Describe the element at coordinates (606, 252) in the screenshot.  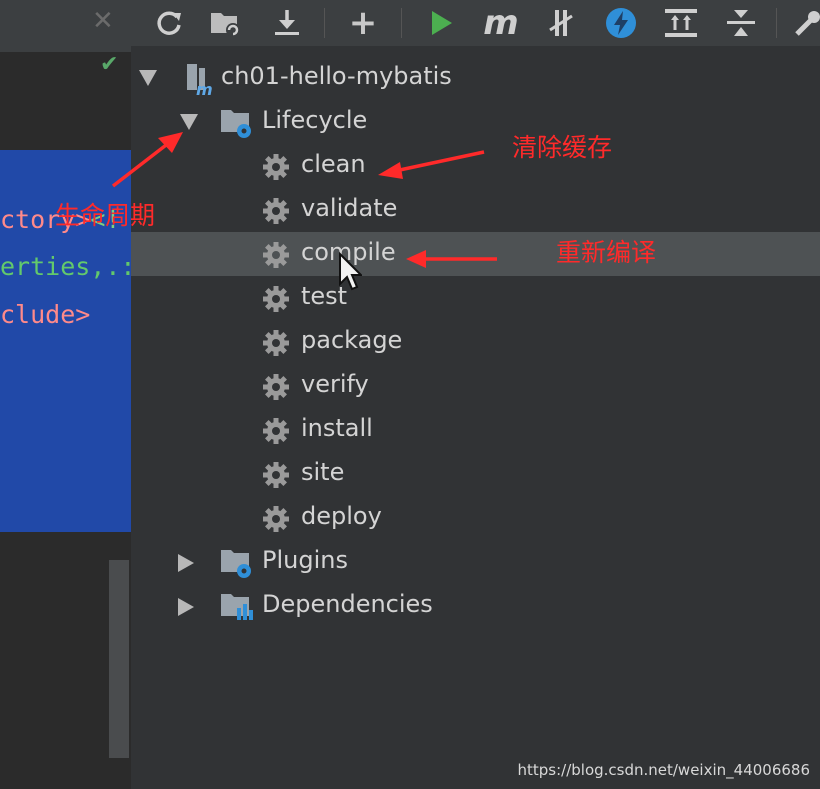
I see `annotation-compile: 重新编译` at that location.